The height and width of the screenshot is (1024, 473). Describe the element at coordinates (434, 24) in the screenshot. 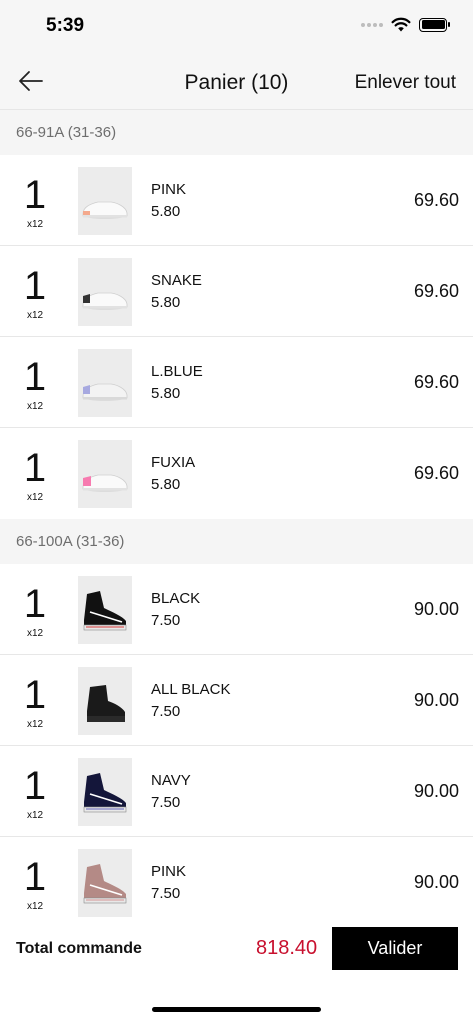

I see `battery-icon` at that location.